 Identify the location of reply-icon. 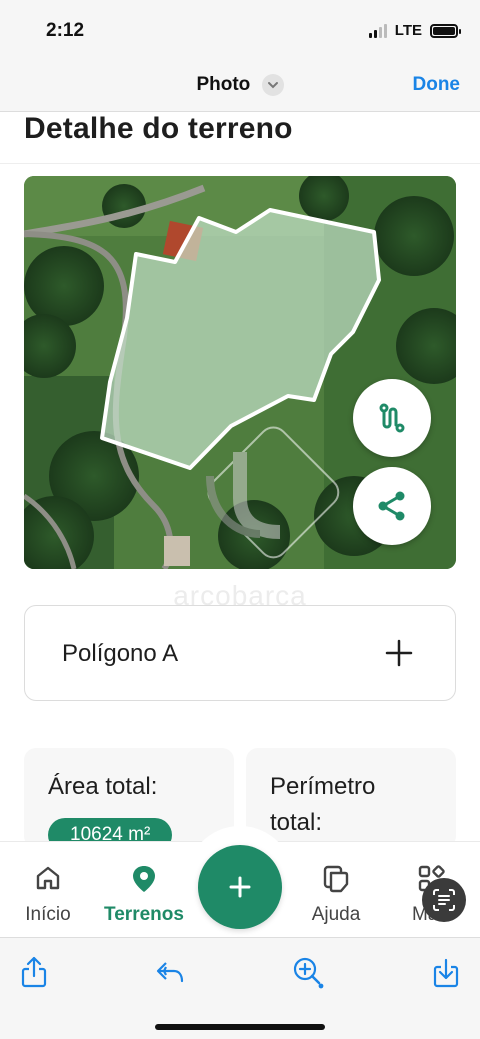
(170, 972).